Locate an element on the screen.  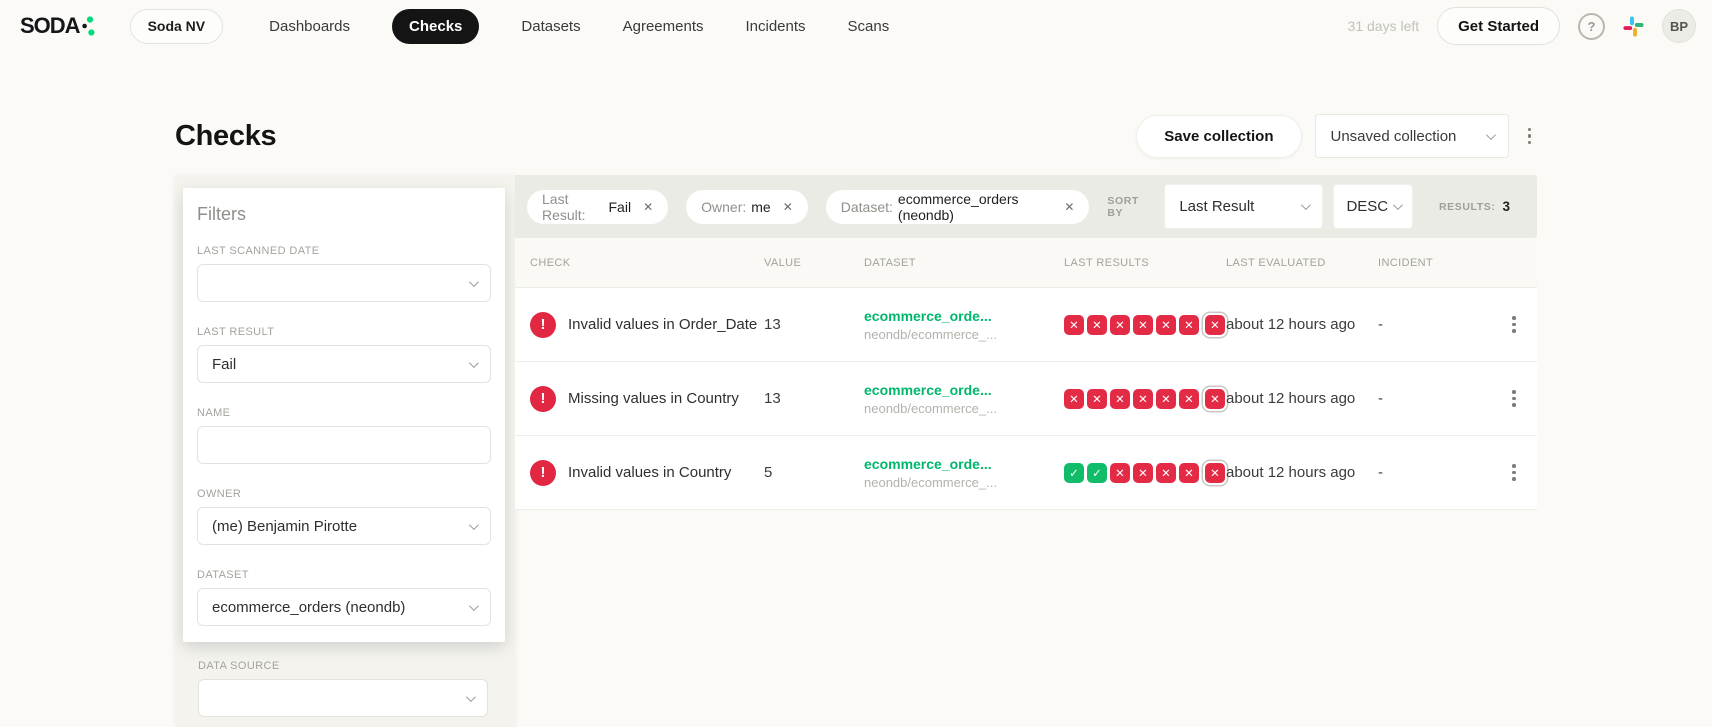
owner-value: (me) Benjamin Pirotte is located at coordinates (285, 526).